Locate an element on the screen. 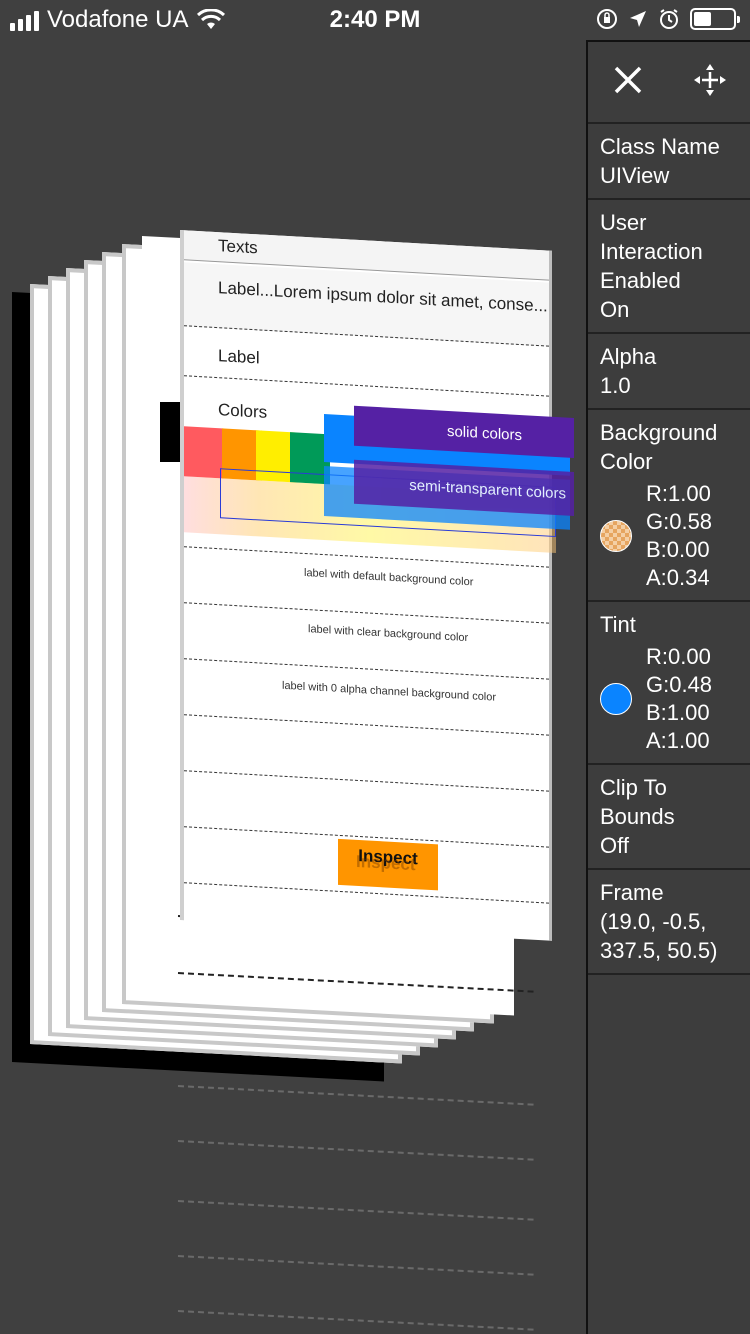 The width and height of the screenshot is (750, 1334). status-bar: Vodafone UA 2:40 PM is located at coordinates (375, 20).